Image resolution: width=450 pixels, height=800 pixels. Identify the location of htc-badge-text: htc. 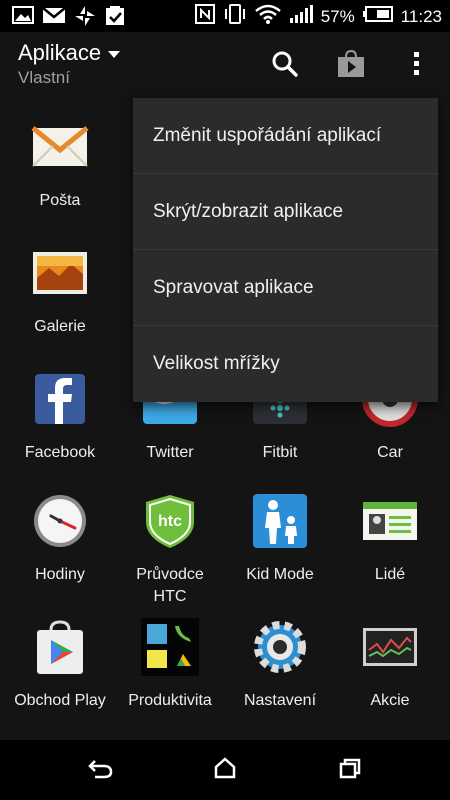
(170, 521).